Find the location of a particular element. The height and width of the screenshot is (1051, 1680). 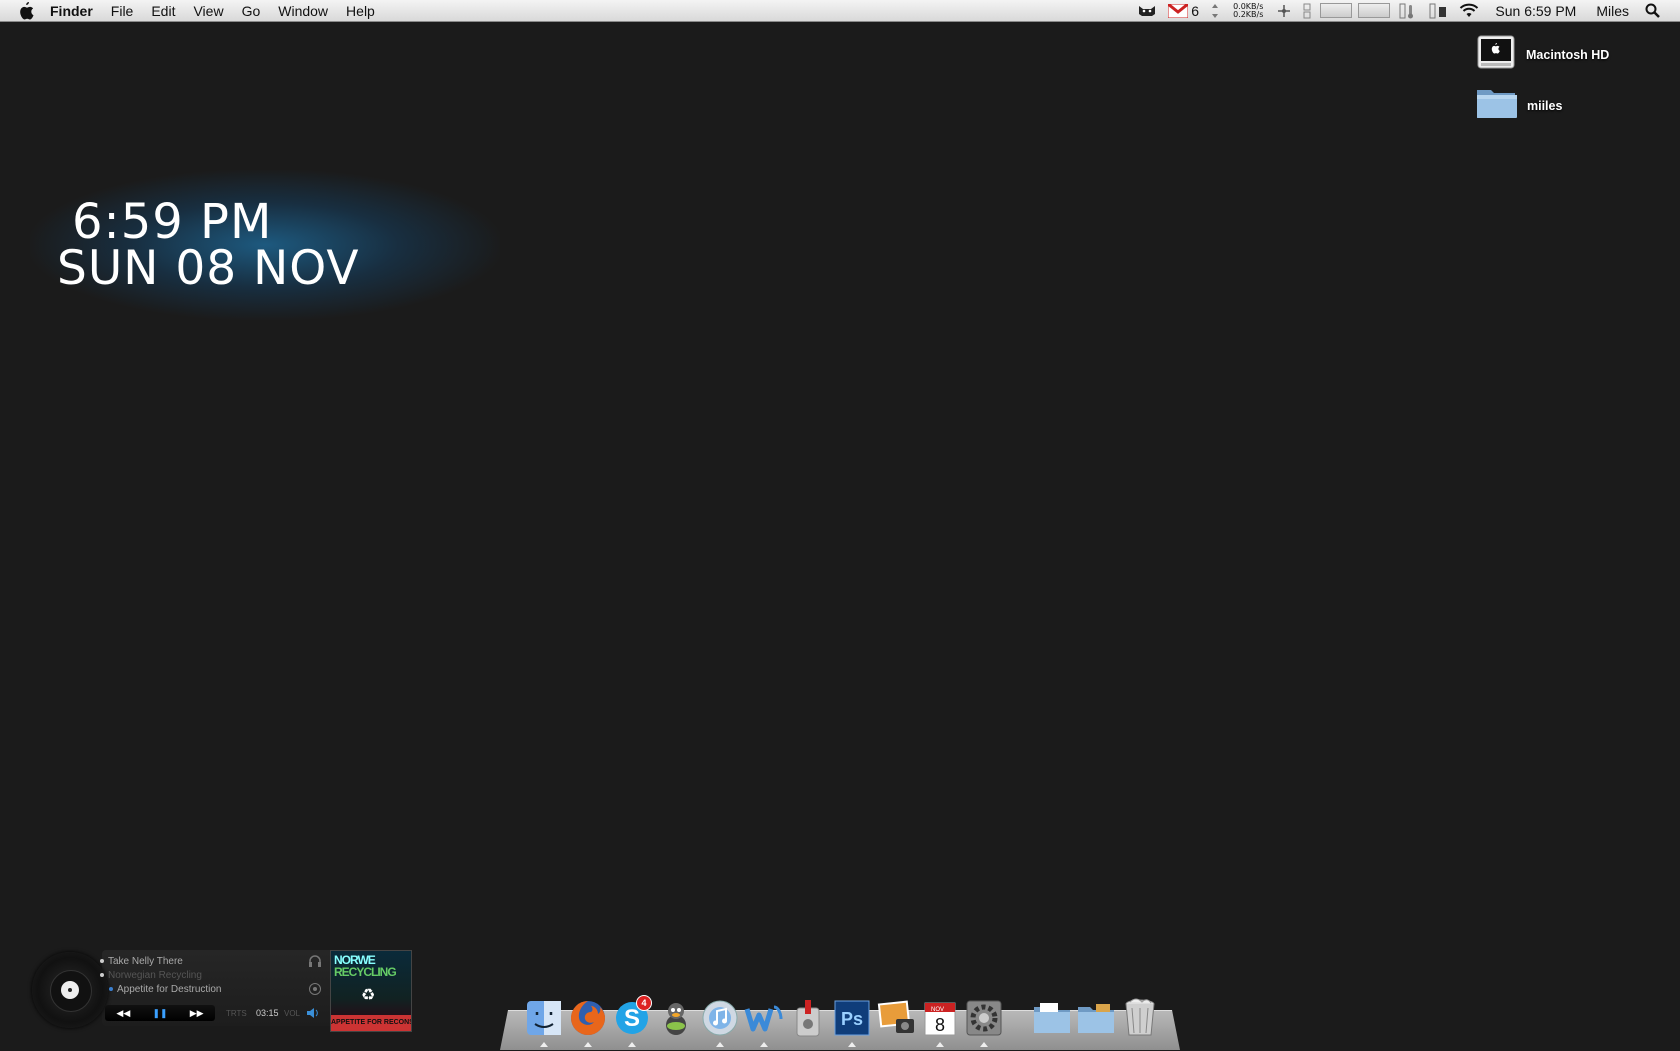

apple-menu-icon is located at coordinates (26, 11).